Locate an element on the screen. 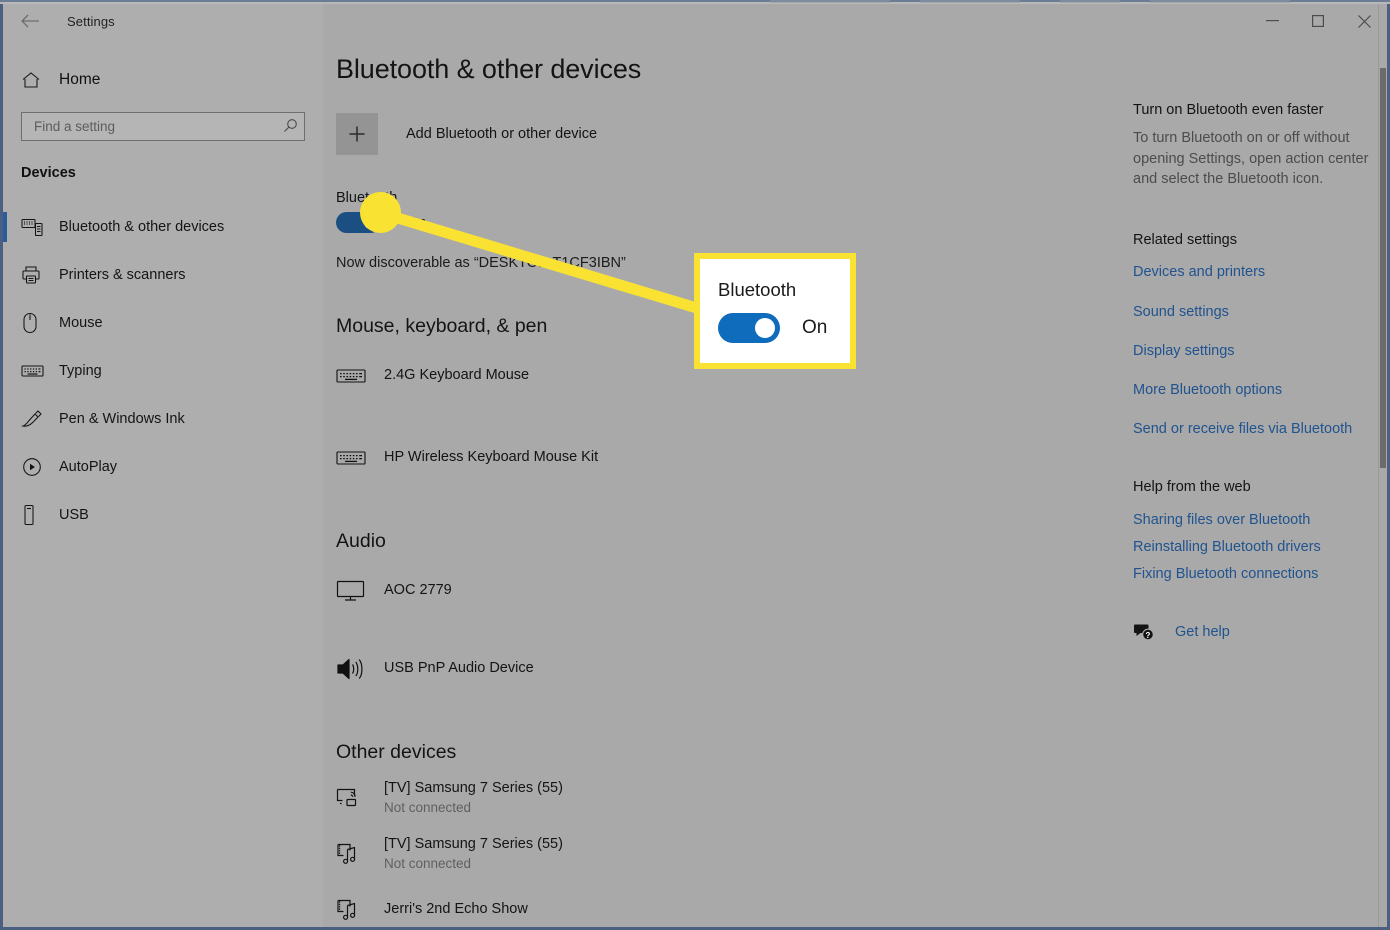 The image size is (1390, 930). search-icon is located at coordinates (290, 127).